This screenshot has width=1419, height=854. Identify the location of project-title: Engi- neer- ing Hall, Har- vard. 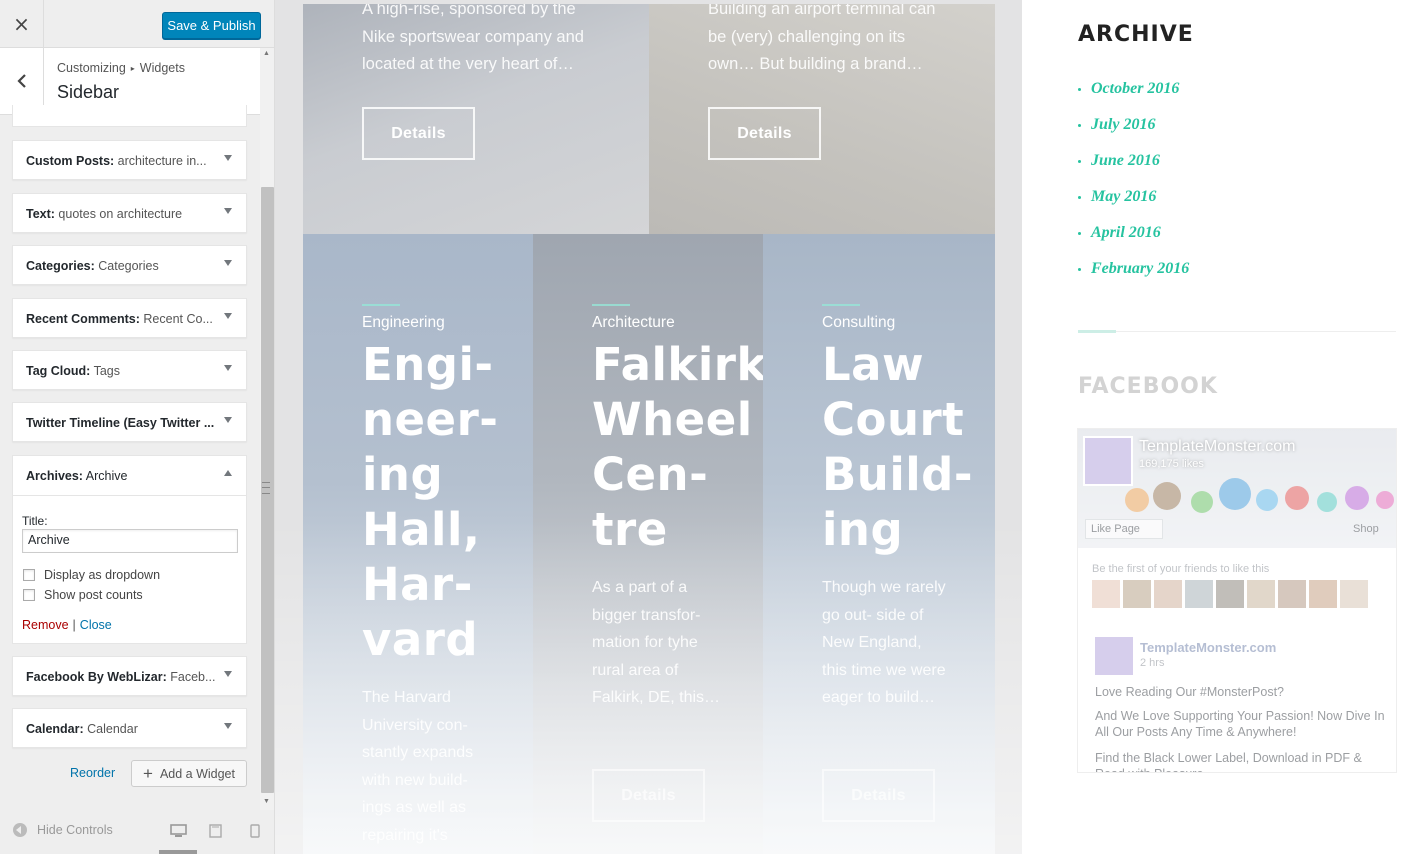
(430, 502).